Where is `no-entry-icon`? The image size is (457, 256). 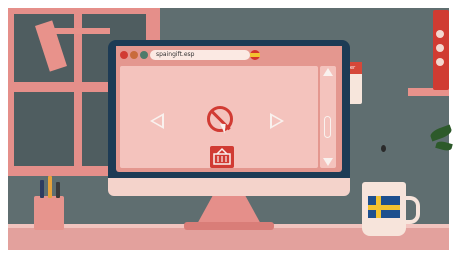 no-entry-icon is located at coordinates (220, 119).